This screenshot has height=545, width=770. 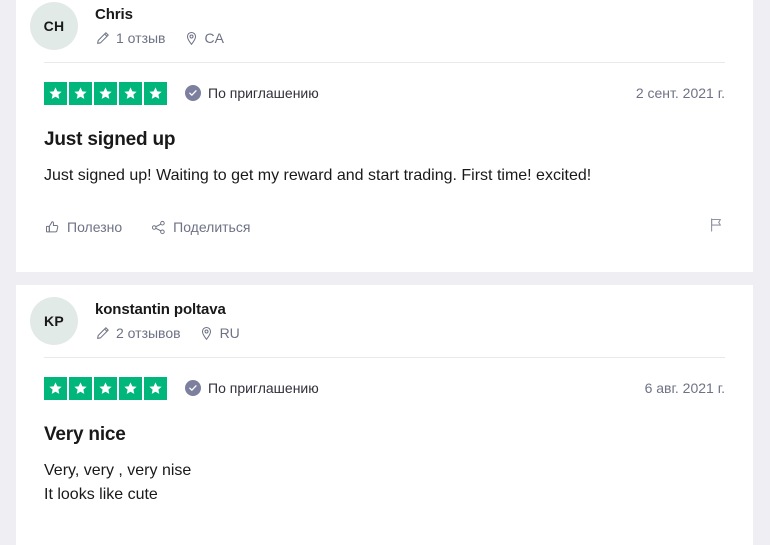 What do you see at coordinates (52, 227) in the screenshot?
I see `thumbs-up-icon` at bounding box center [52, 227].